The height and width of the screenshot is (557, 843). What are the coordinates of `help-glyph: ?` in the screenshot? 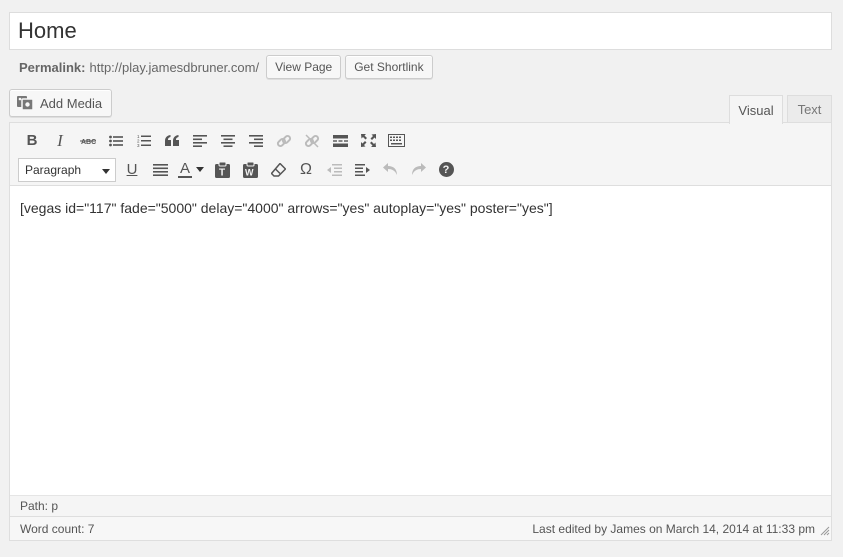 It's located at (446, 169).